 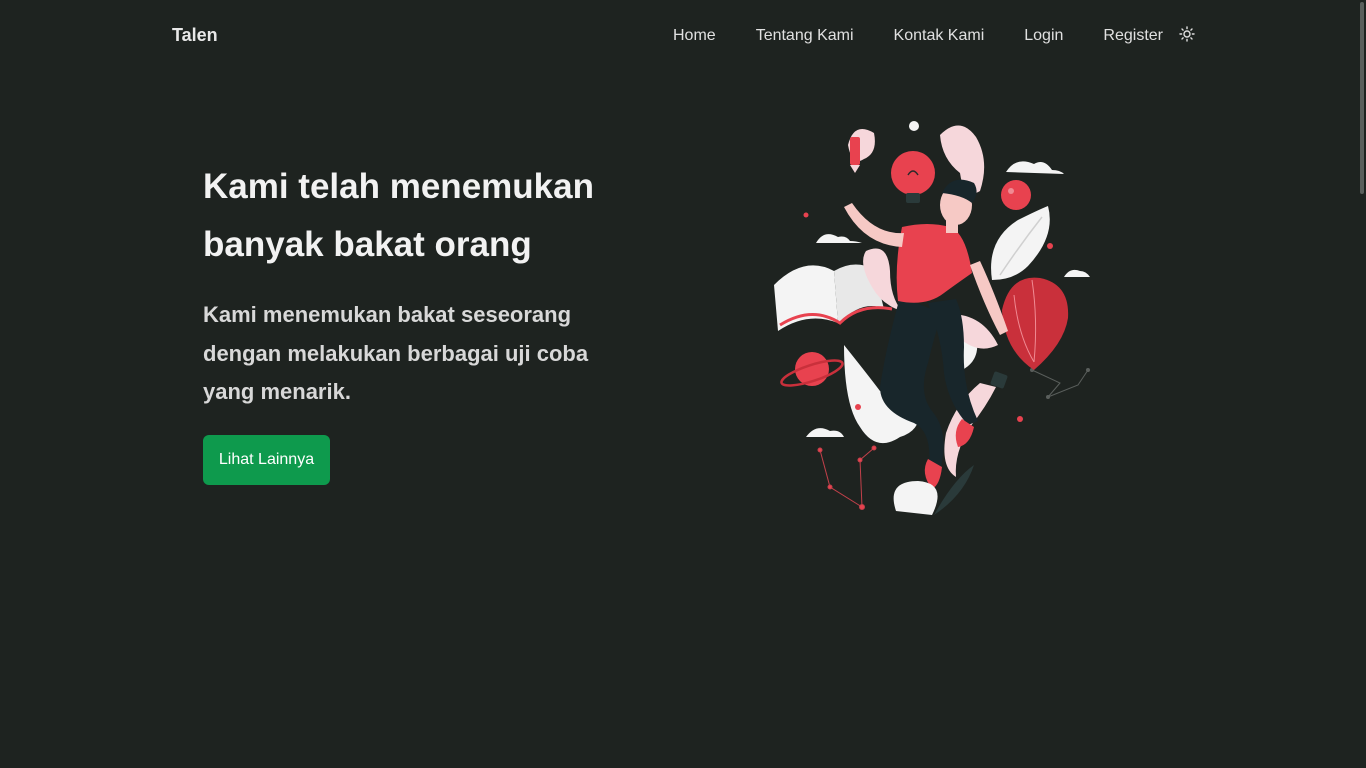 What do you see at coordinates (1362, 98) in the screenshot?
I see `scrollbar-thumb` at bounding box center [1362, 98].